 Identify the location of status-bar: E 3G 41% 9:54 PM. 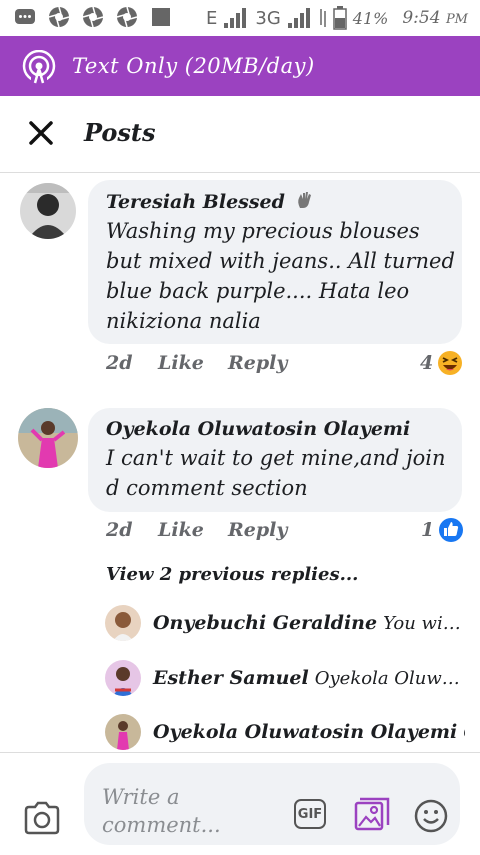
(240, 18).